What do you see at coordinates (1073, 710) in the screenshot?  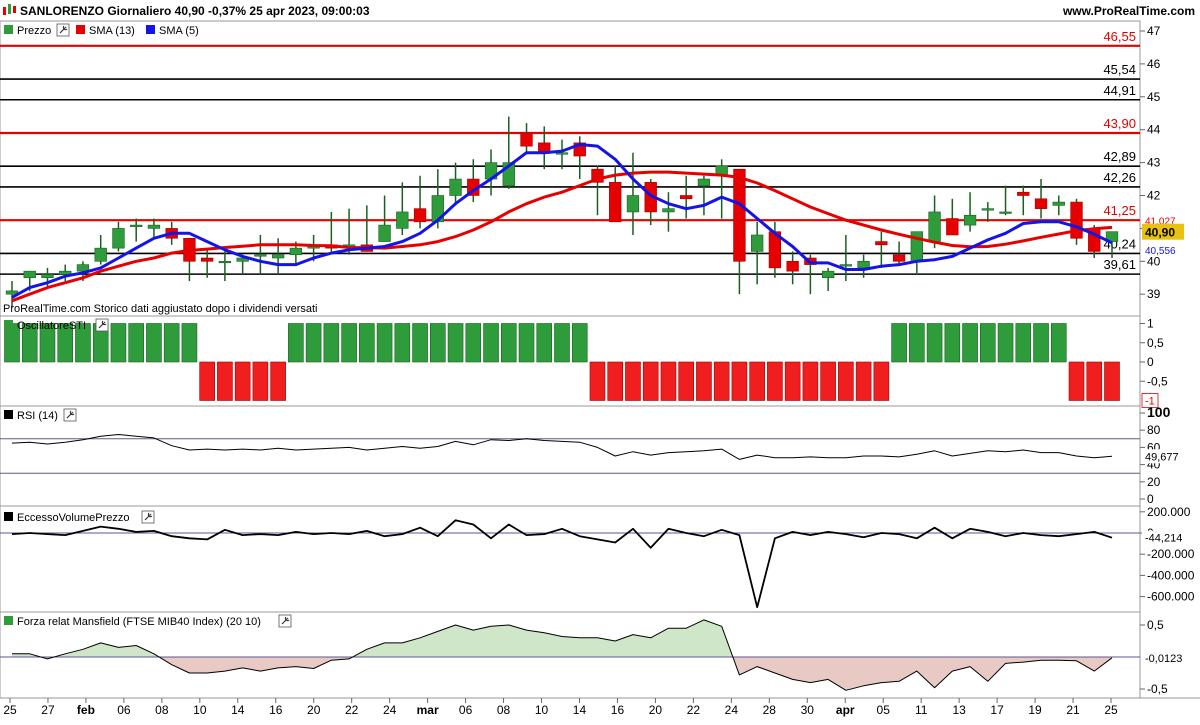 I see `x-tick-label: 21` at bounding box center [1073, 710].